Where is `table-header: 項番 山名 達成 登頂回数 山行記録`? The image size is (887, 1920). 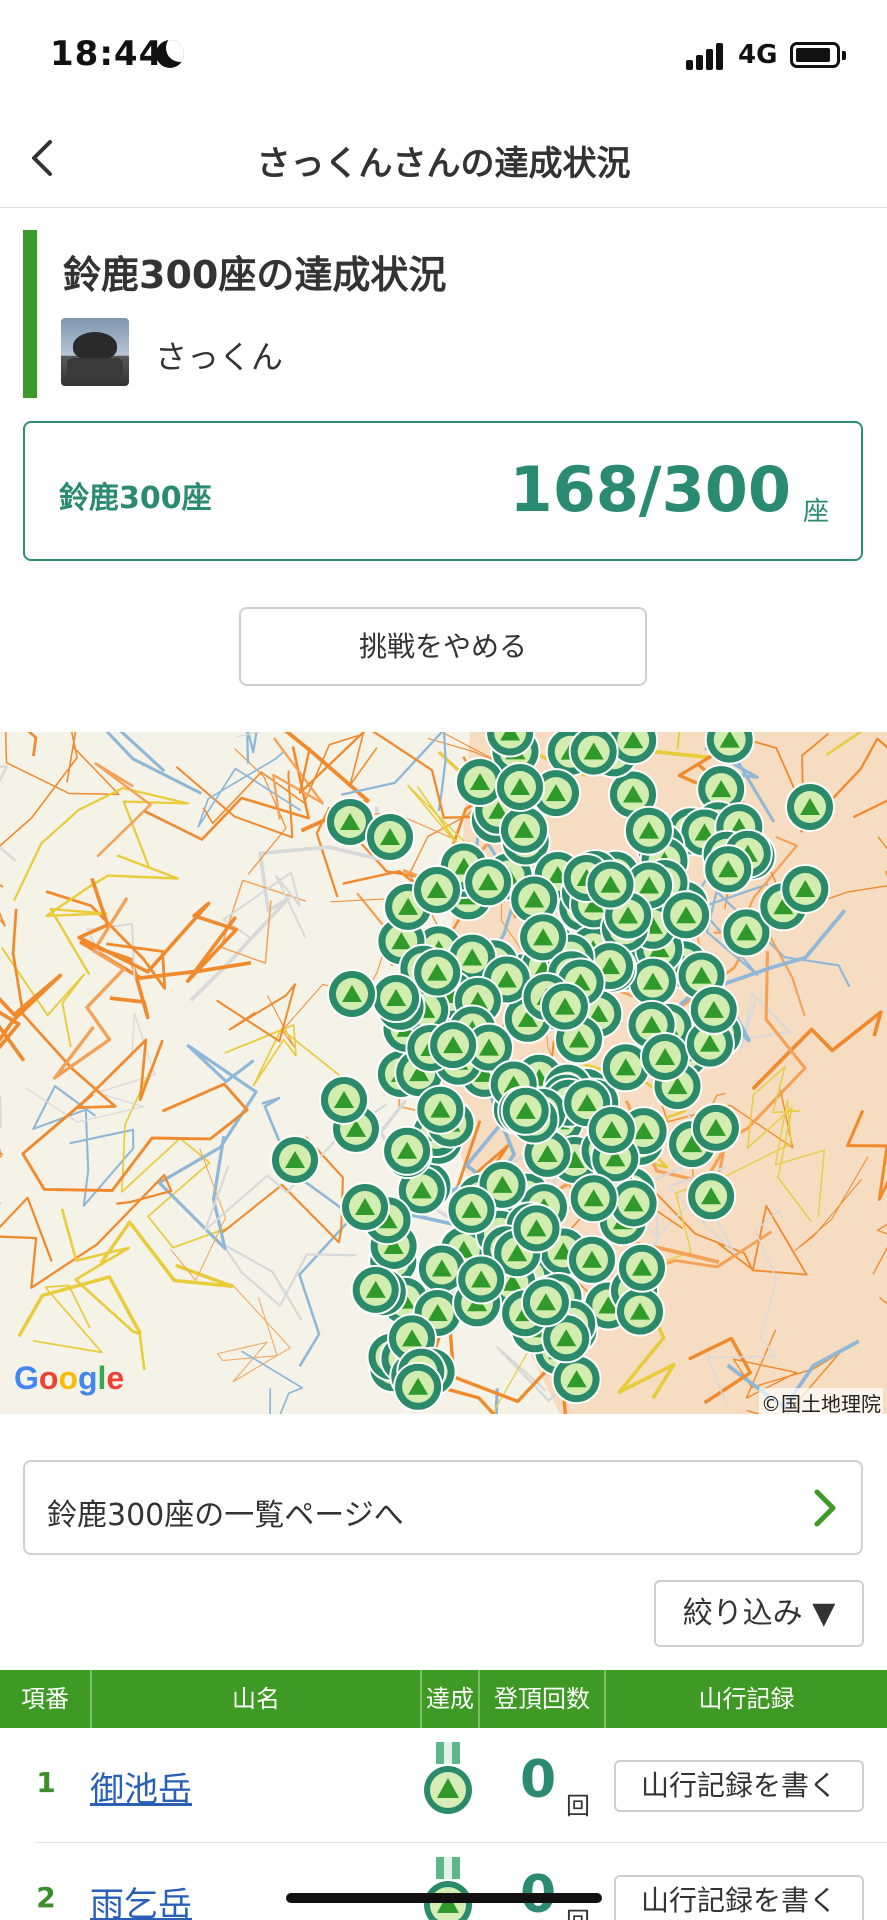
table-header: 項番 山名 達成 登頂回数 山行記録 is located at coordinates (443, 1699).